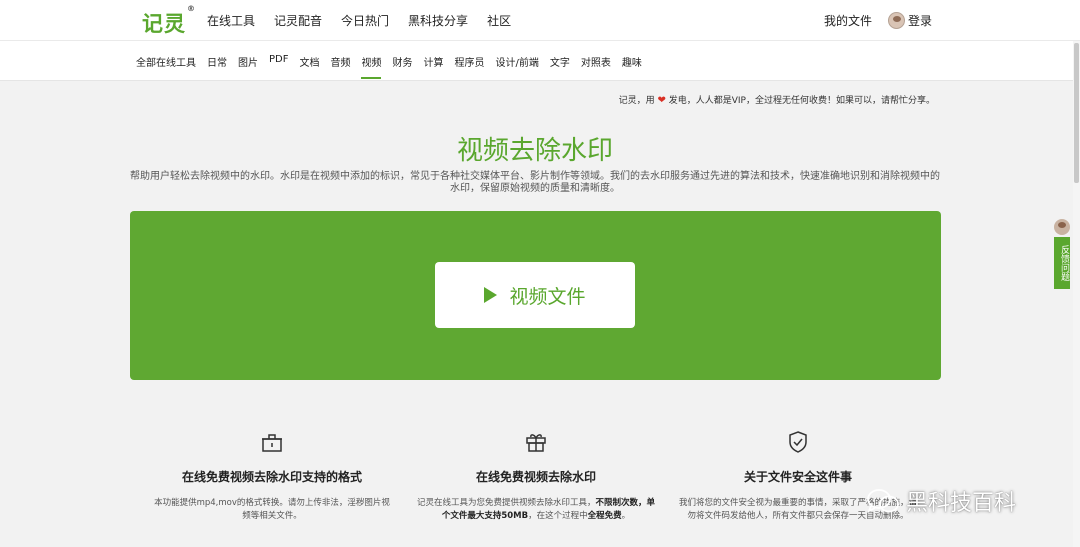 This screenshot has width=1080, height=547. What do you see at coordinates (516, 66) in the screenshot?
I see `category-design: 设计/前端` at bounding box center [516, 66].